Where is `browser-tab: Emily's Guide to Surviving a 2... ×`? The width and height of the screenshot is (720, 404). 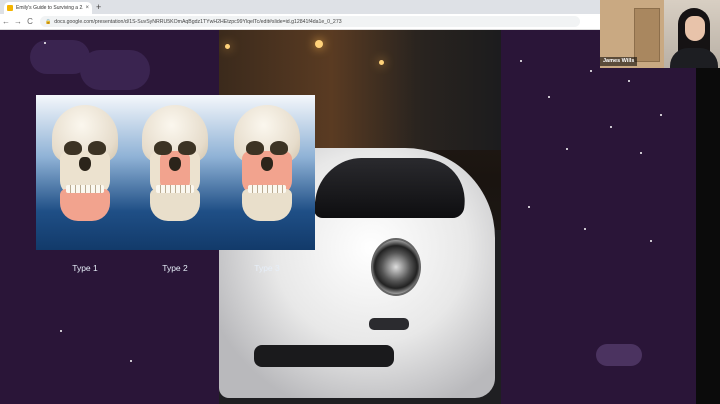
browser-tab: Emily's Guide to Surviving a 2... × is located at coordinates (48, 8).